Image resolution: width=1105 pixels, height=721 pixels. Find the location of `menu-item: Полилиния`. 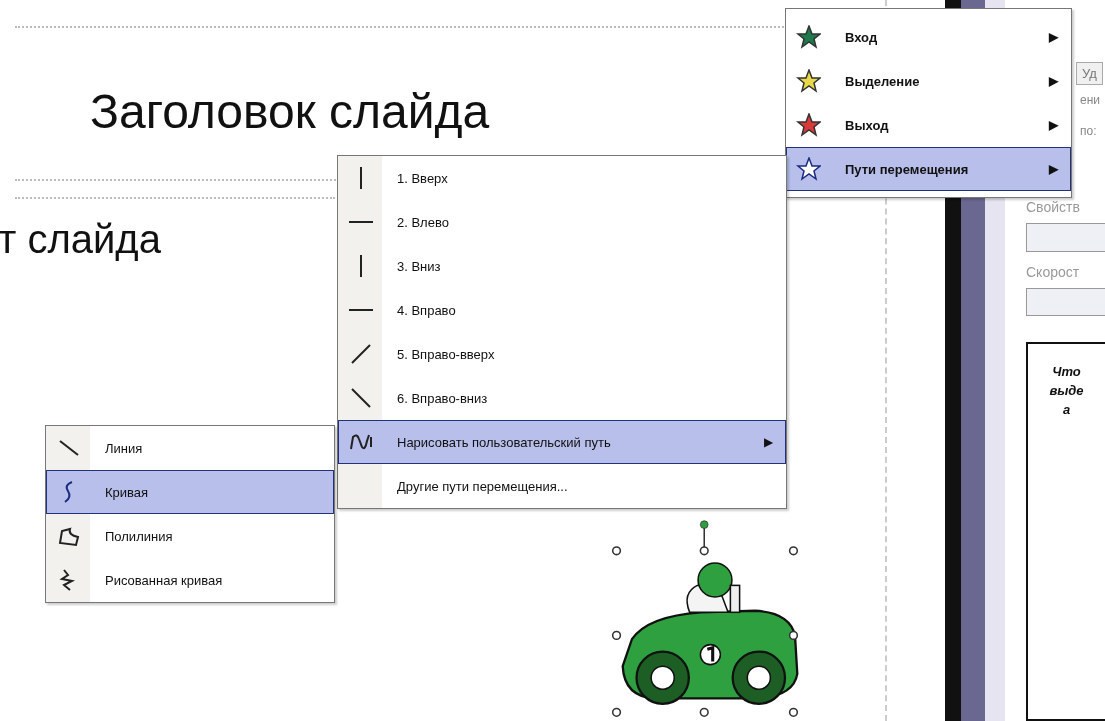

menu-item: Полилиния is located at coordinates (190, 536).